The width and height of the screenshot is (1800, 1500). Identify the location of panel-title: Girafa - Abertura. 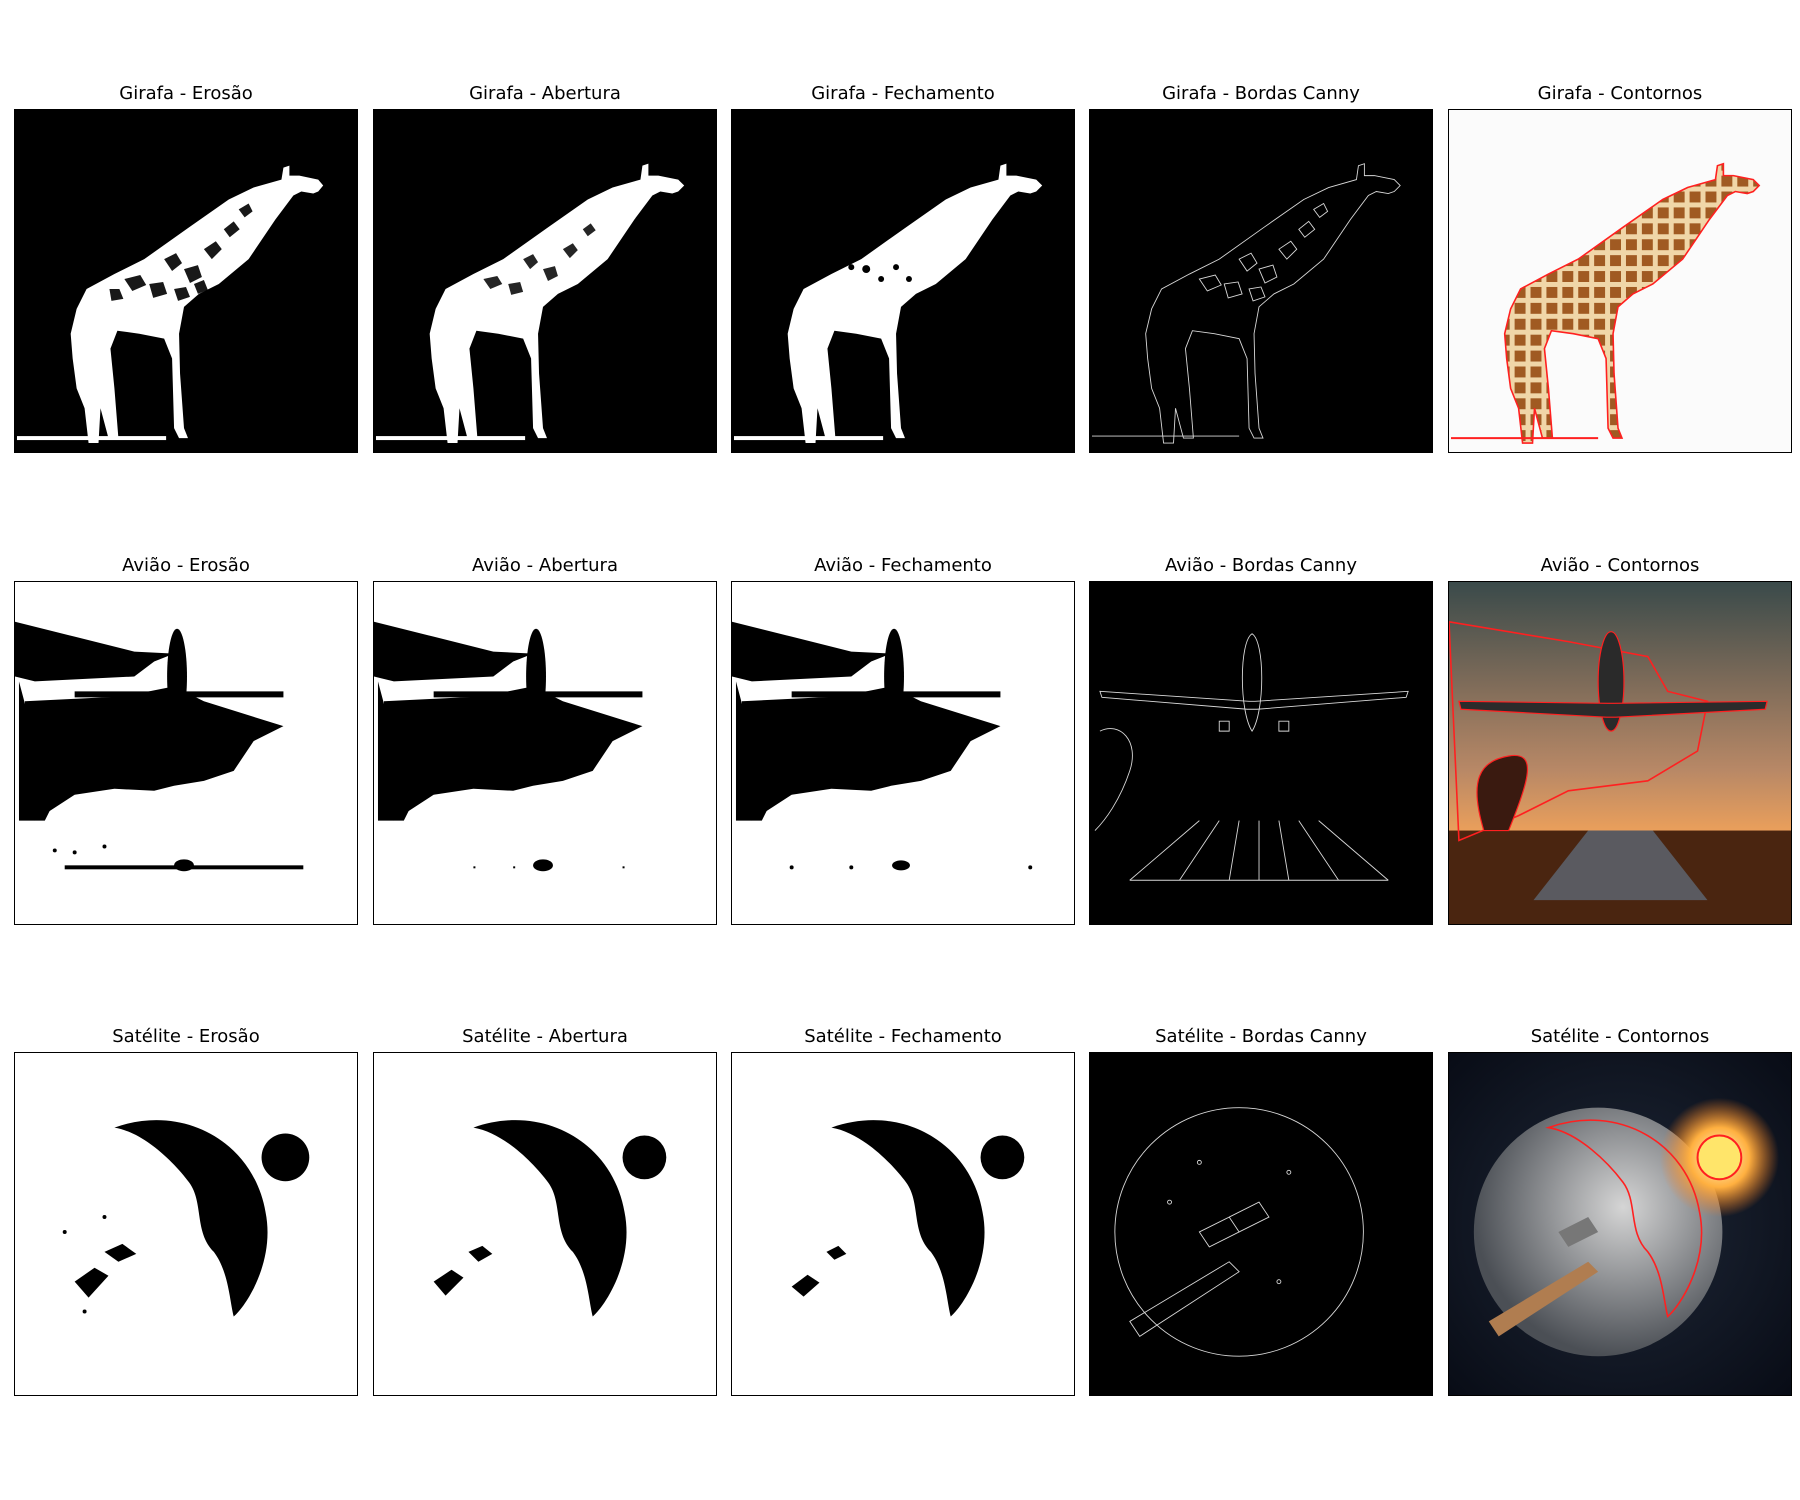
(545, 93).